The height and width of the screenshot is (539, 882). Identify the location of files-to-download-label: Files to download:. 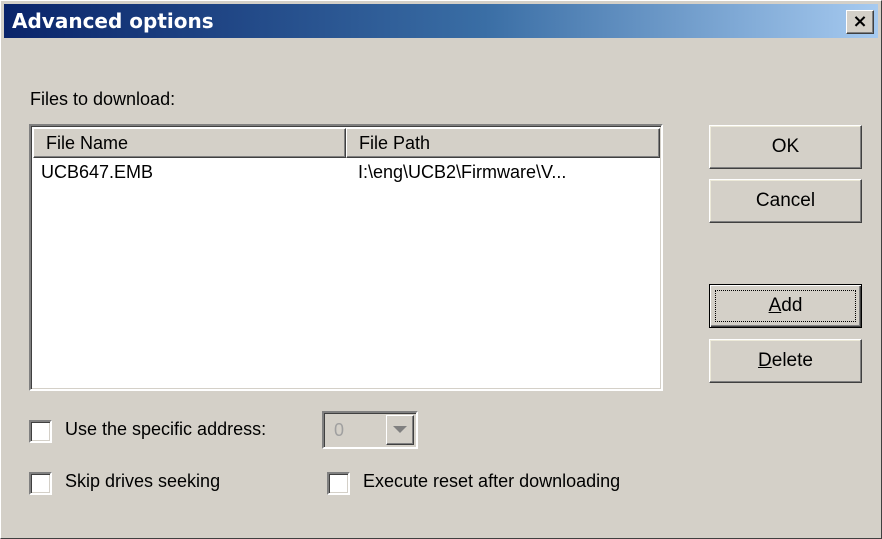
(103, 99).